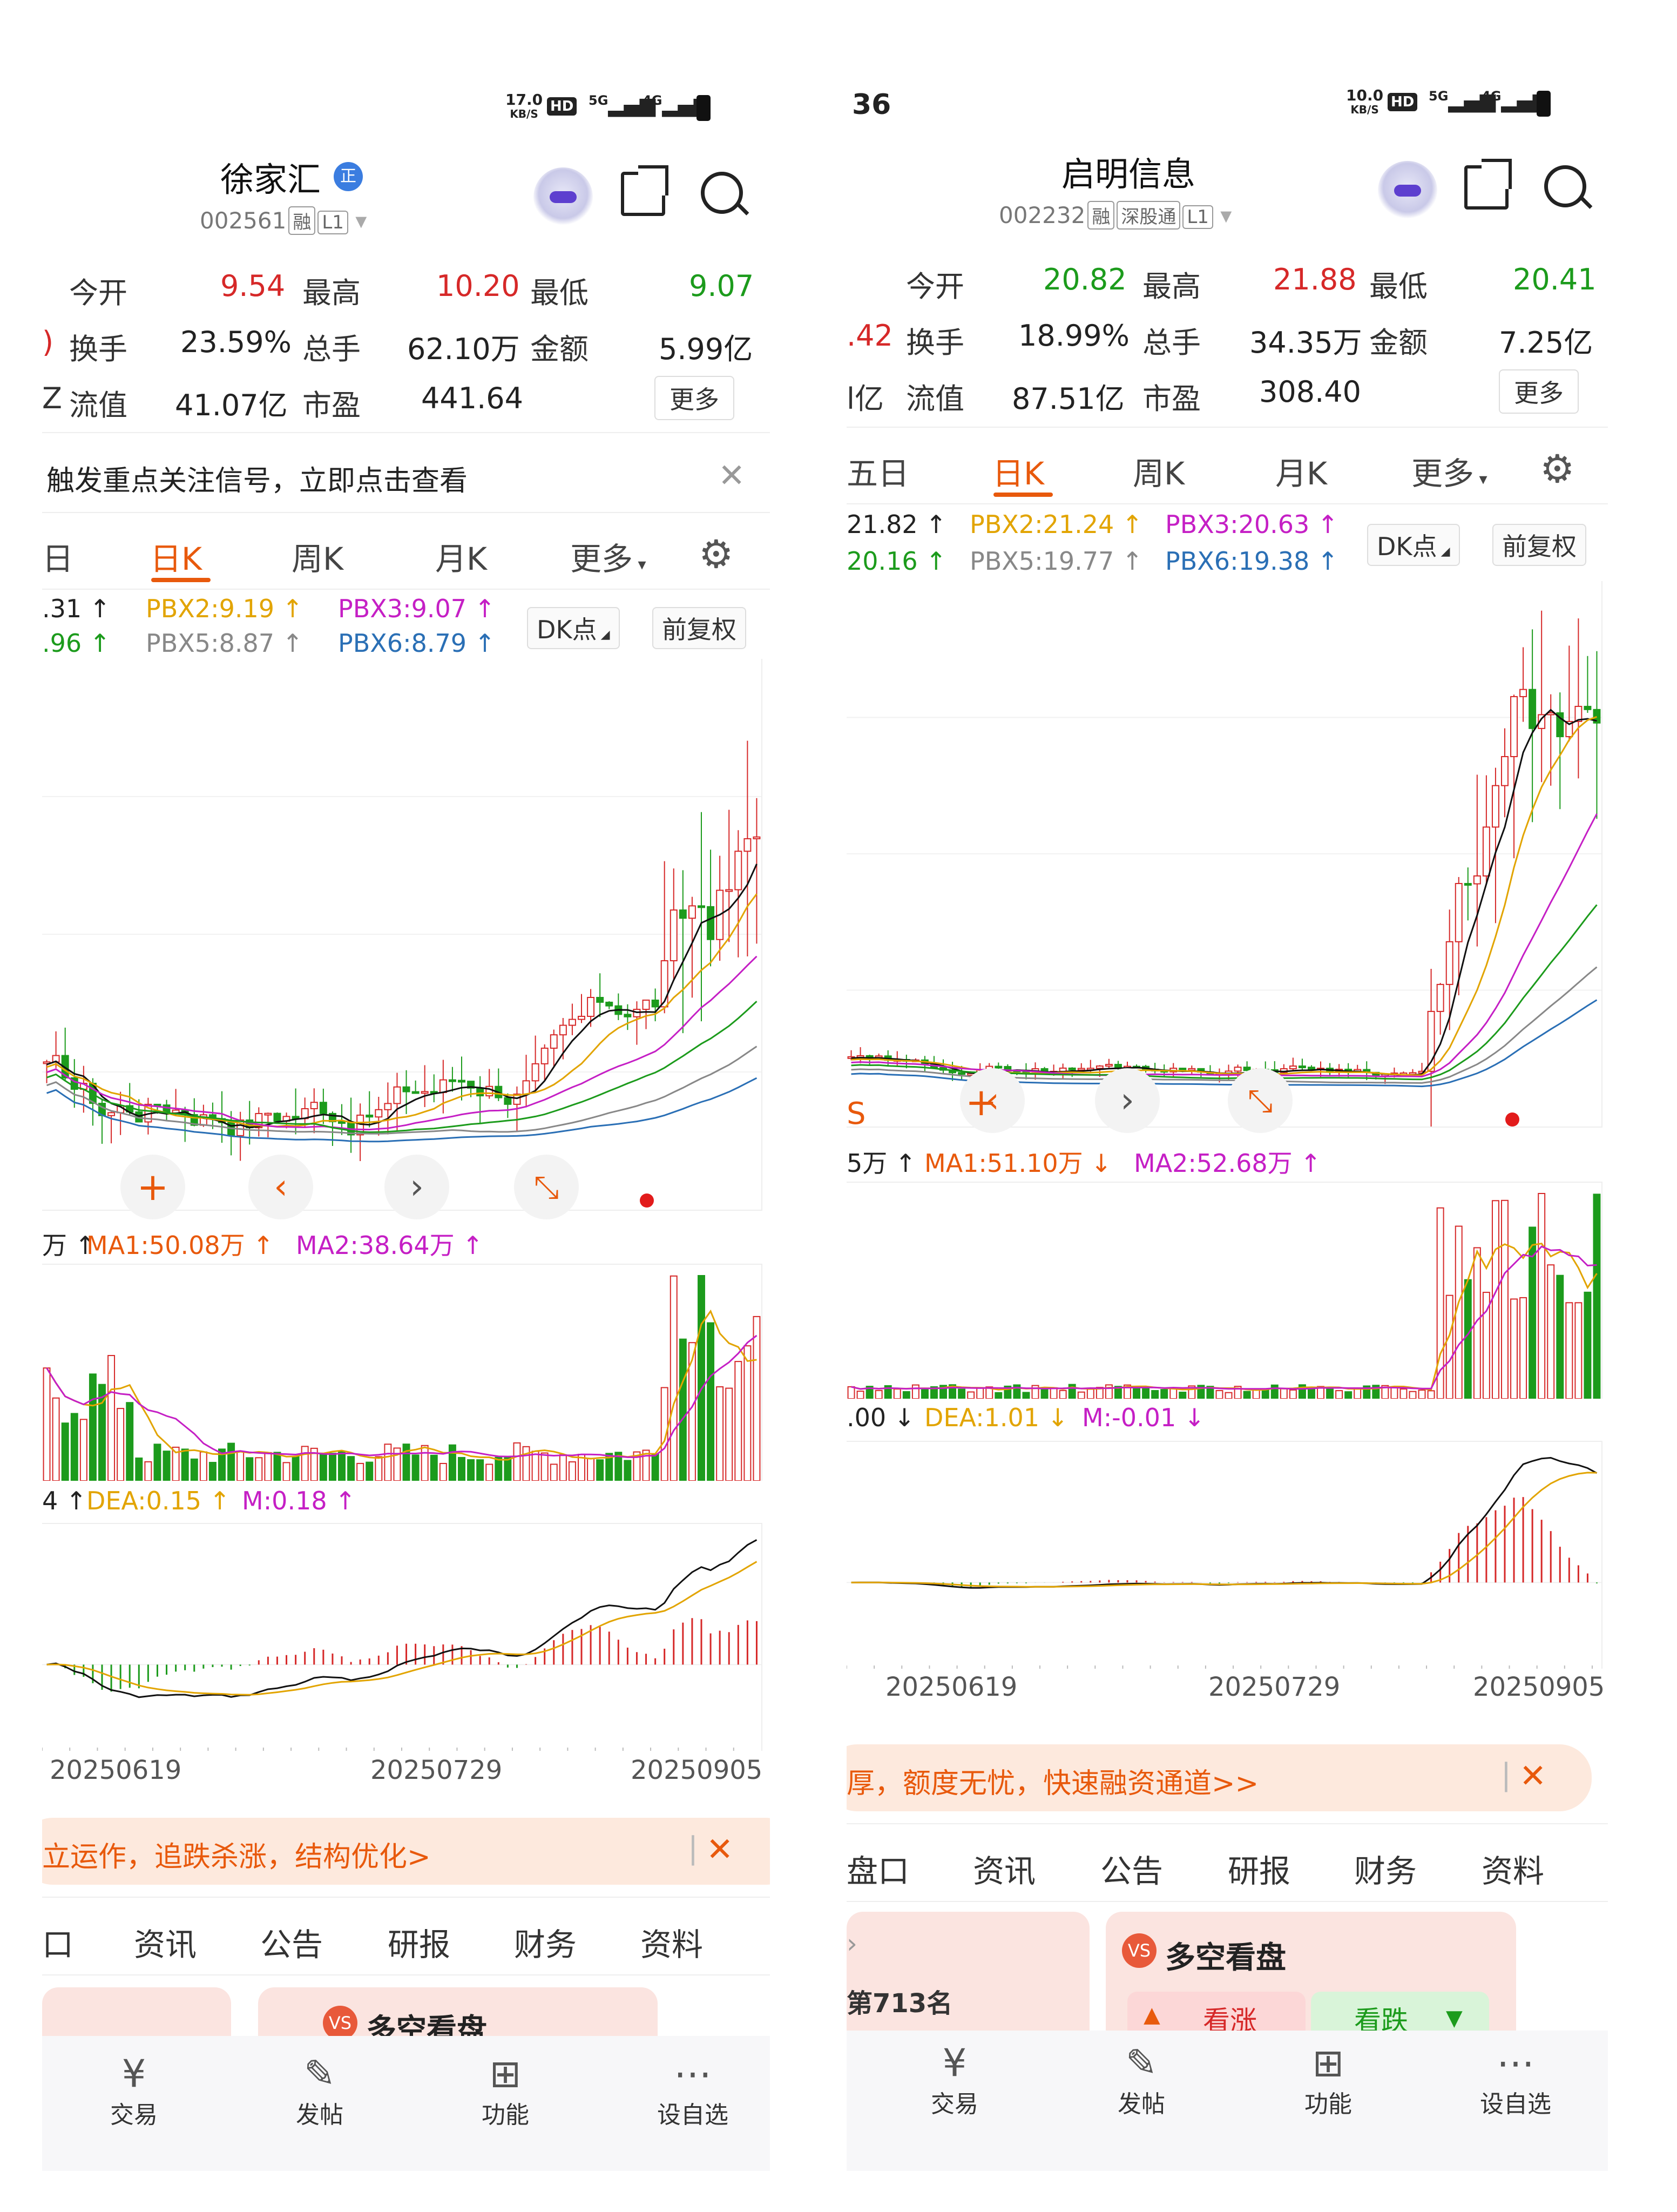 This screenshot has width=1677, height=2212. What do you see at coordinates (878, 1868) in the screenshot?
I see `tab-order-book: 盘口` at bounding box center [878, 1868].